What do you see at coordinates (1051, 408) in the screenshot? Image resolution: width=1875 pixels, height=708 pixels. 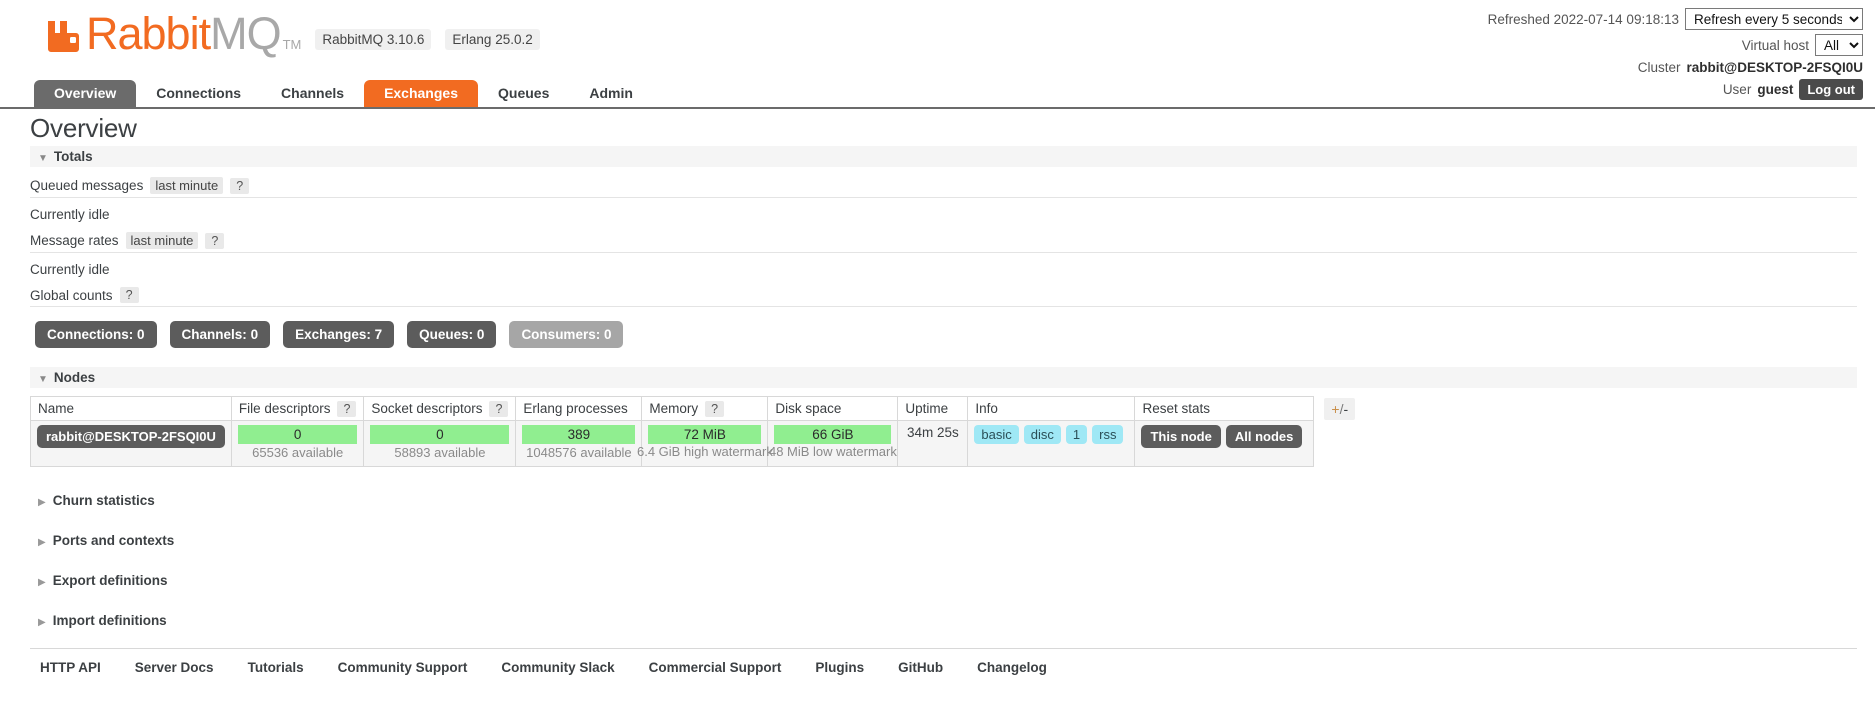 I see `col-header-info: Info` at bounding box center [1051, 408].